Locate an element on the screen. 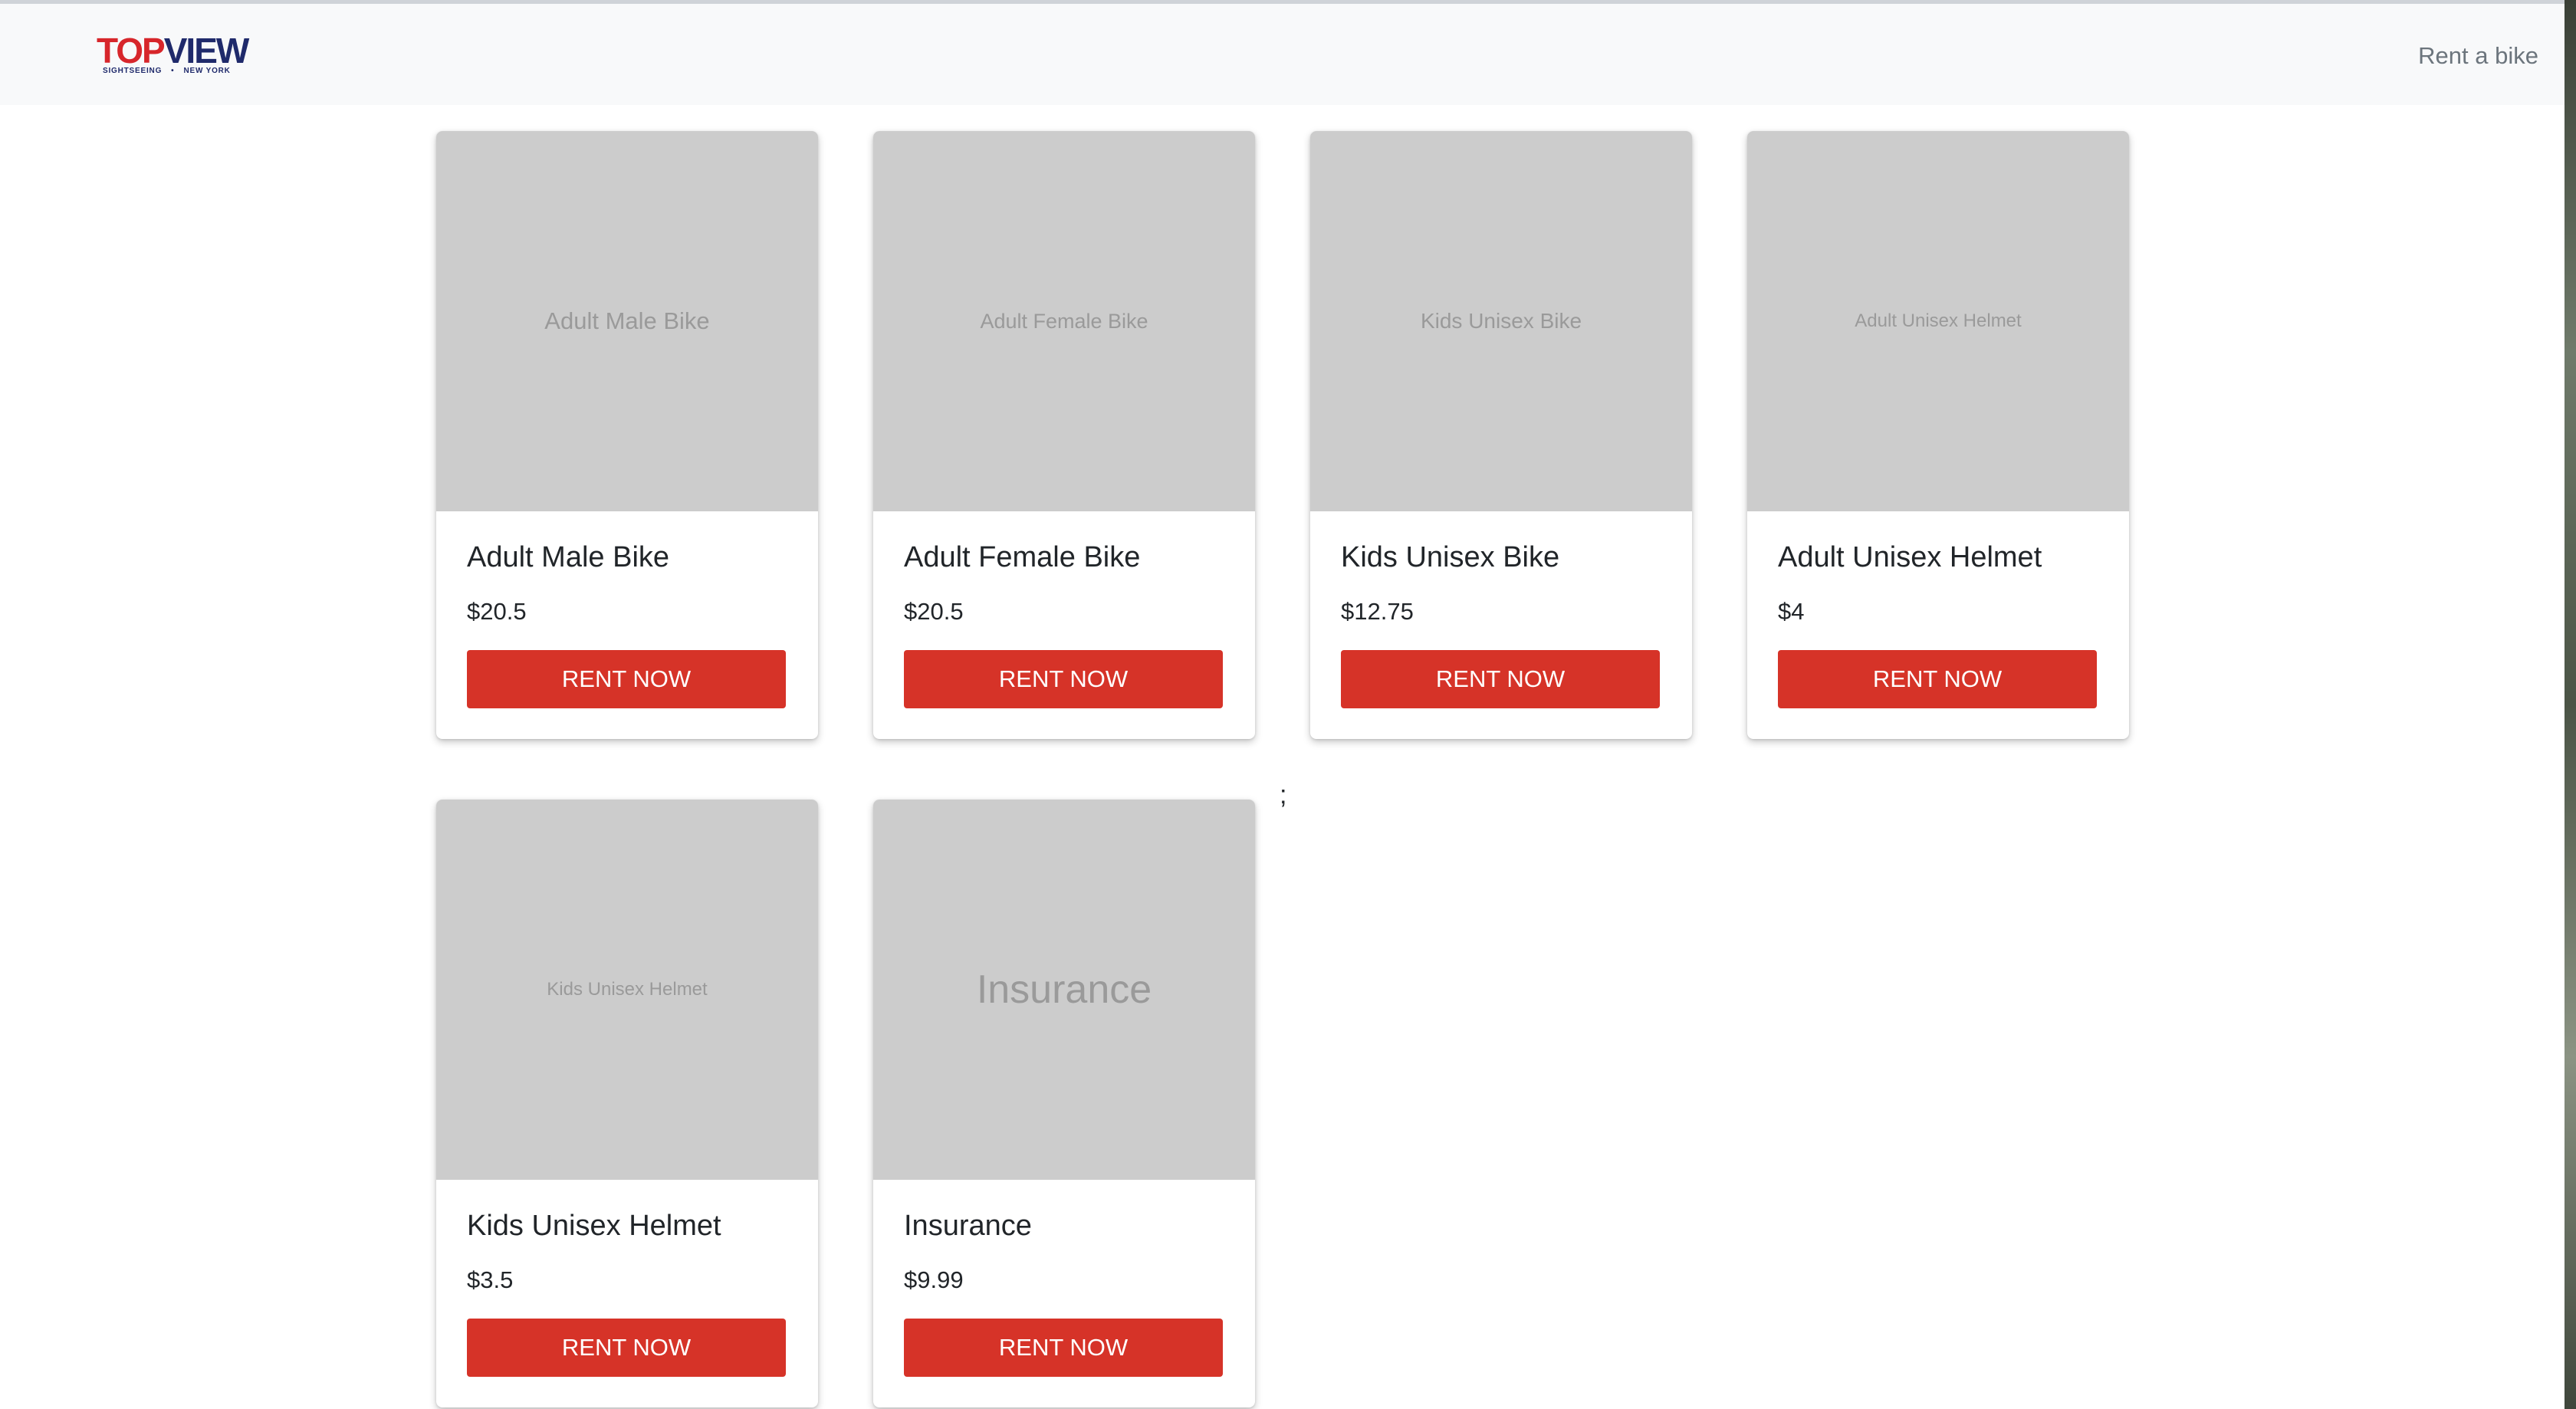  product-price: $9.99 is located at coordinates (934, 1279).